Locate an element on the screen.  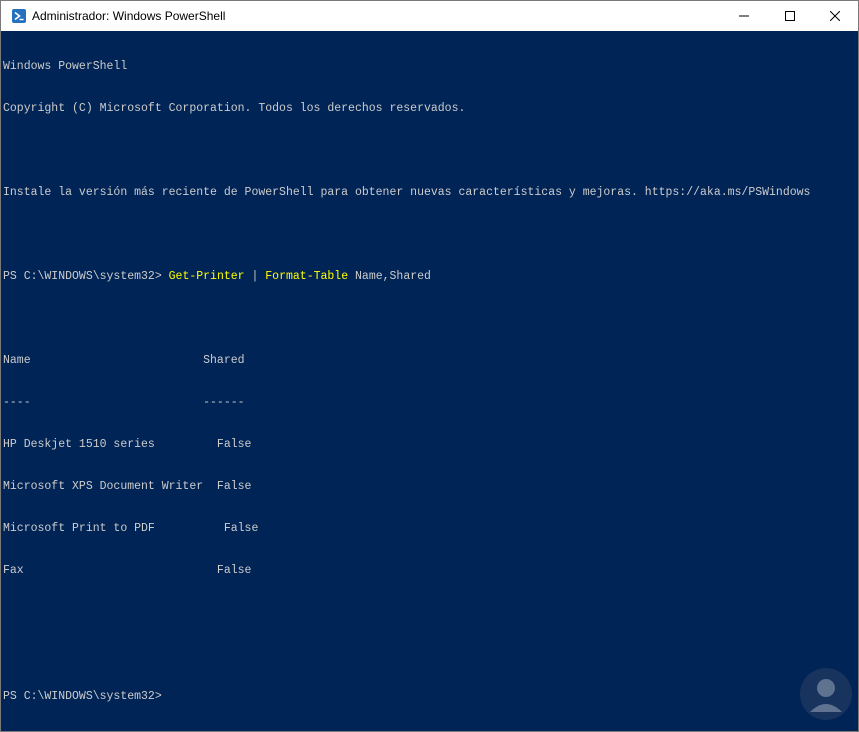
minimize-icon is located at coordinates (744, 16).